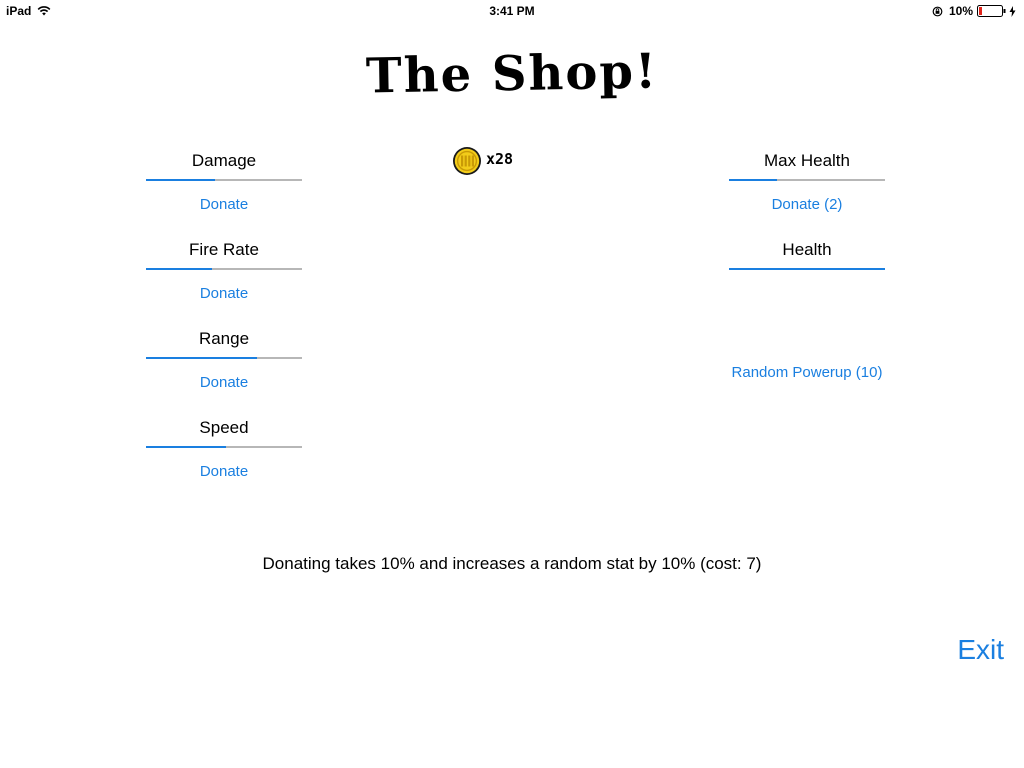 The image size is (1024, 768). I want to click on stat-fire-rate: Fire Rate Donate, so click(224, 271).